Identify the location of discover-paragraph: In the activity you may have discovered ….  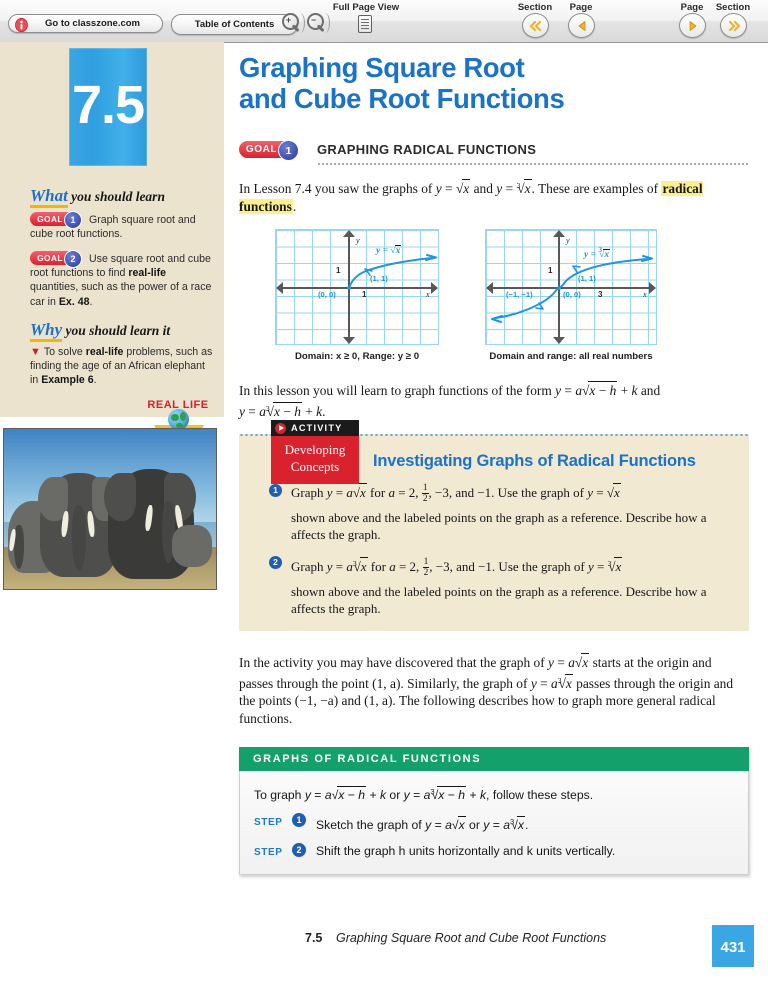
(486, 689).